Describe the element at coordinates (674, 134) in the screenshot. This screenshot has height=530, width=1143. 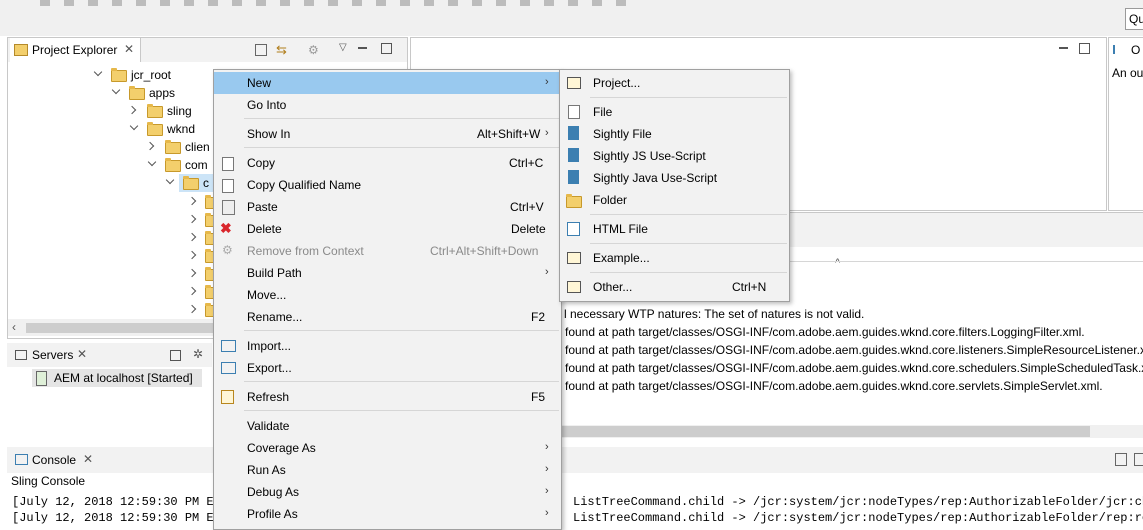
I see `submenu-item-sightly-file: Sightly File` at that location.